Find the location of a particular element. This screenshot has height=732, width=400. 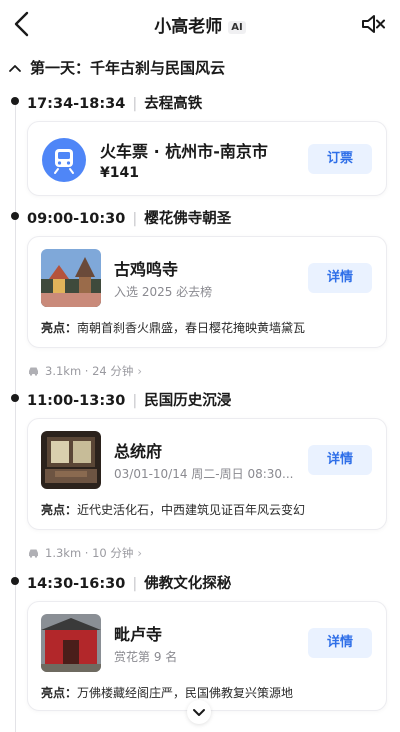

poi-highlight: 亮点：南朝首刹香火鼎盛，春日樱花掩映黄墙黛瓦 is located at coordinates (173, 327).